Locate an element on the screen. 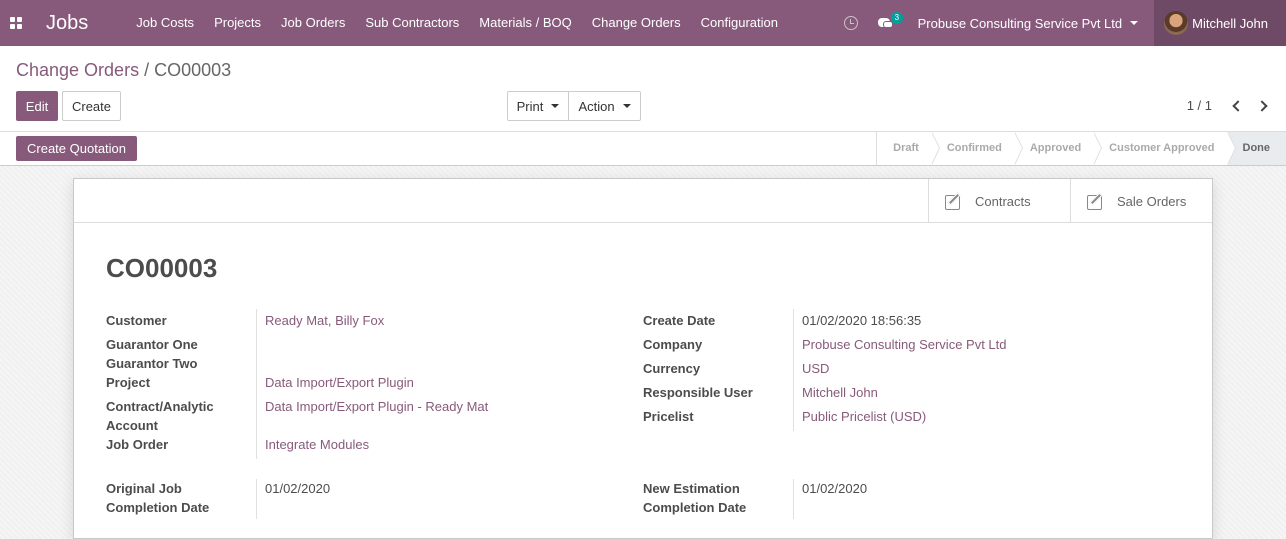  stage-draft: Draft is located at coordinates (908, 148).